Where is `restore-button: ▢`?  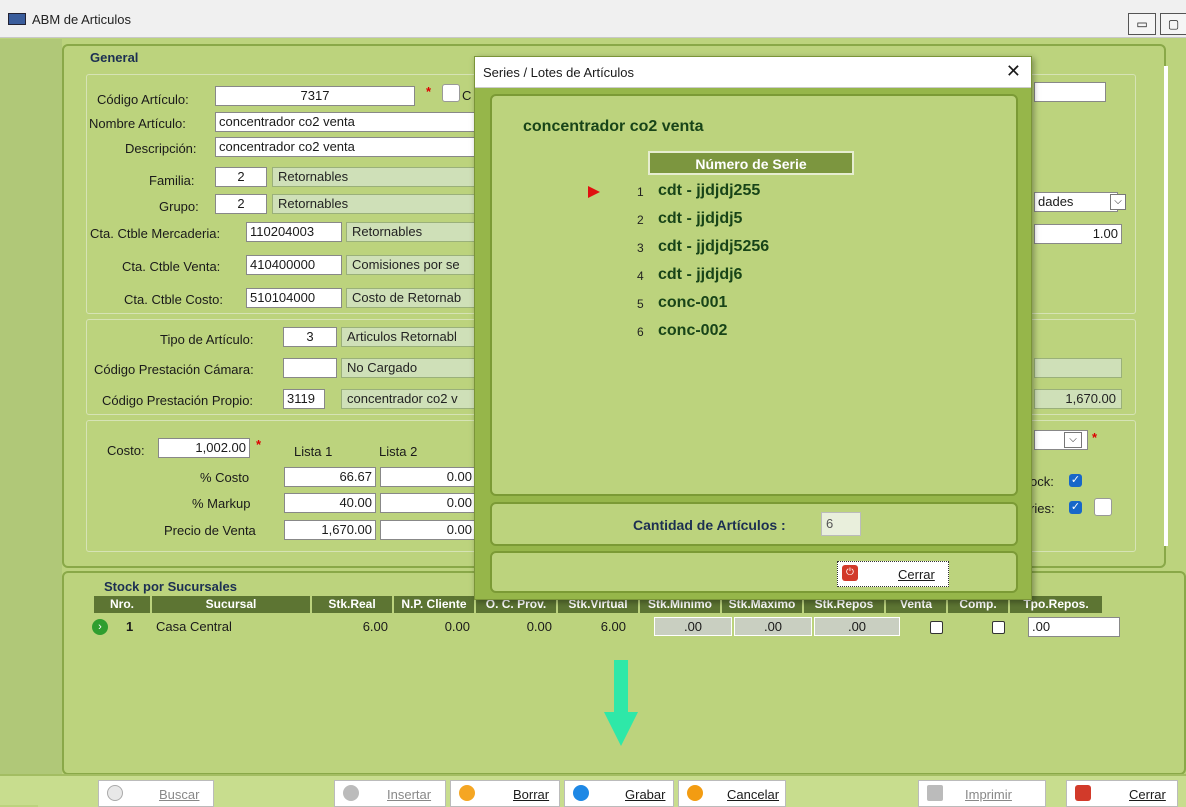 restore-button: ▢ is located at coordinates (1173, 24).